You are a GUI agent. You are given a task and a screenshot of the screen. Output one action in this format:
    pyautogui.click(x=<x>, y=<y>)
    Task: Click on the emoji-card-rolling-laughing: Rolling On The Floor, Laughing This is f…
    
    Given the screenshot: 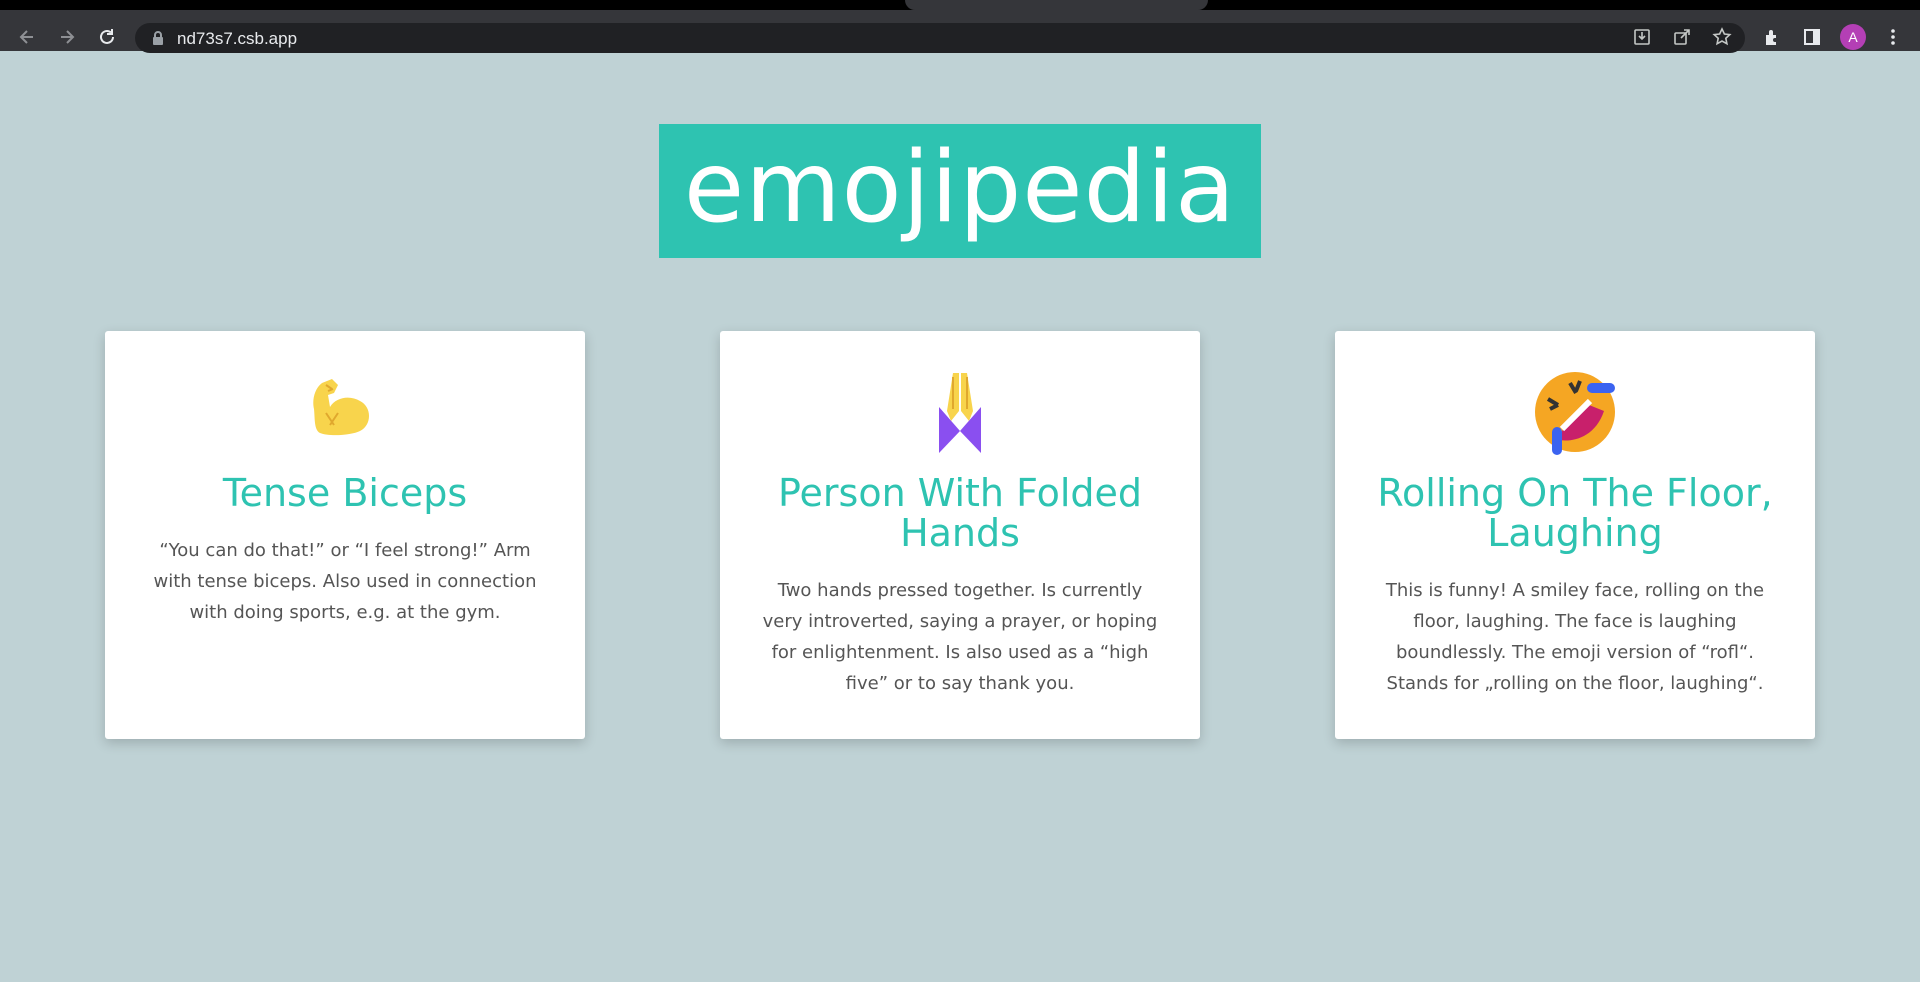 What is the action you would take?
    pyautogui.click(x=1575, y=535)
    